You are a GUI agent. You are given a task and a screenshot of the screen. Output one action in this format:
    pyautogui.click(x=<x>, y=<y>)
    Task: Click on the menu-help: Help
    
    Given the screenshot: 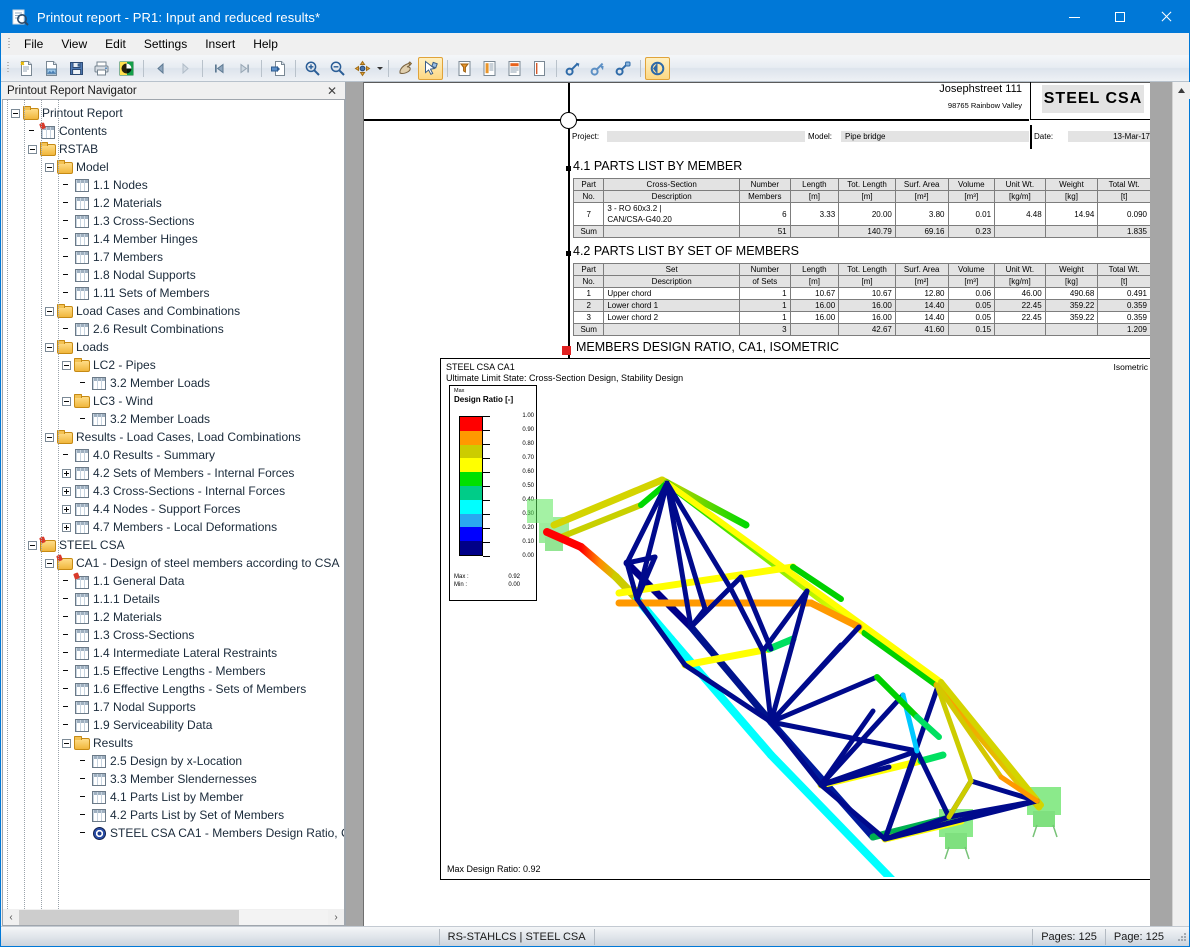 What is the action you would take?
    pyautogui.click(x=265, y=44)
    